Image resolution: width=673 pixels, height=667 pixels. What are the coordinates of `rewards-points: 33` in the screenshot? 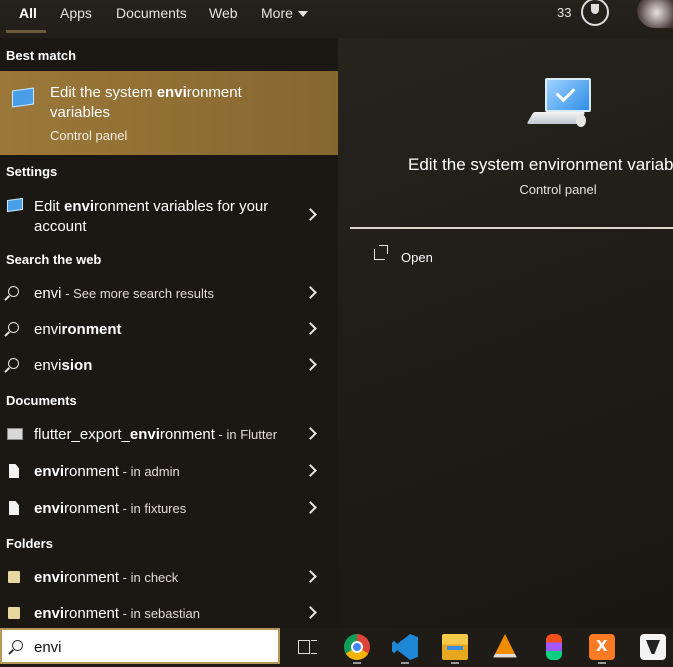 It's located at (564, 12).